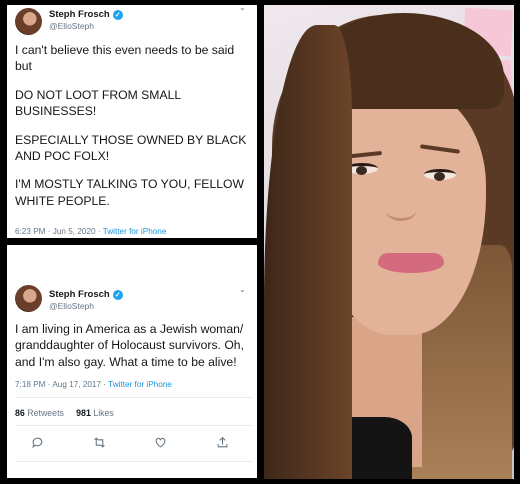 The height and width of the screenshot is (484, 520). Describe the element at coordinates (99, 442) in the screenshot. I see `retweet-icon` at that location.